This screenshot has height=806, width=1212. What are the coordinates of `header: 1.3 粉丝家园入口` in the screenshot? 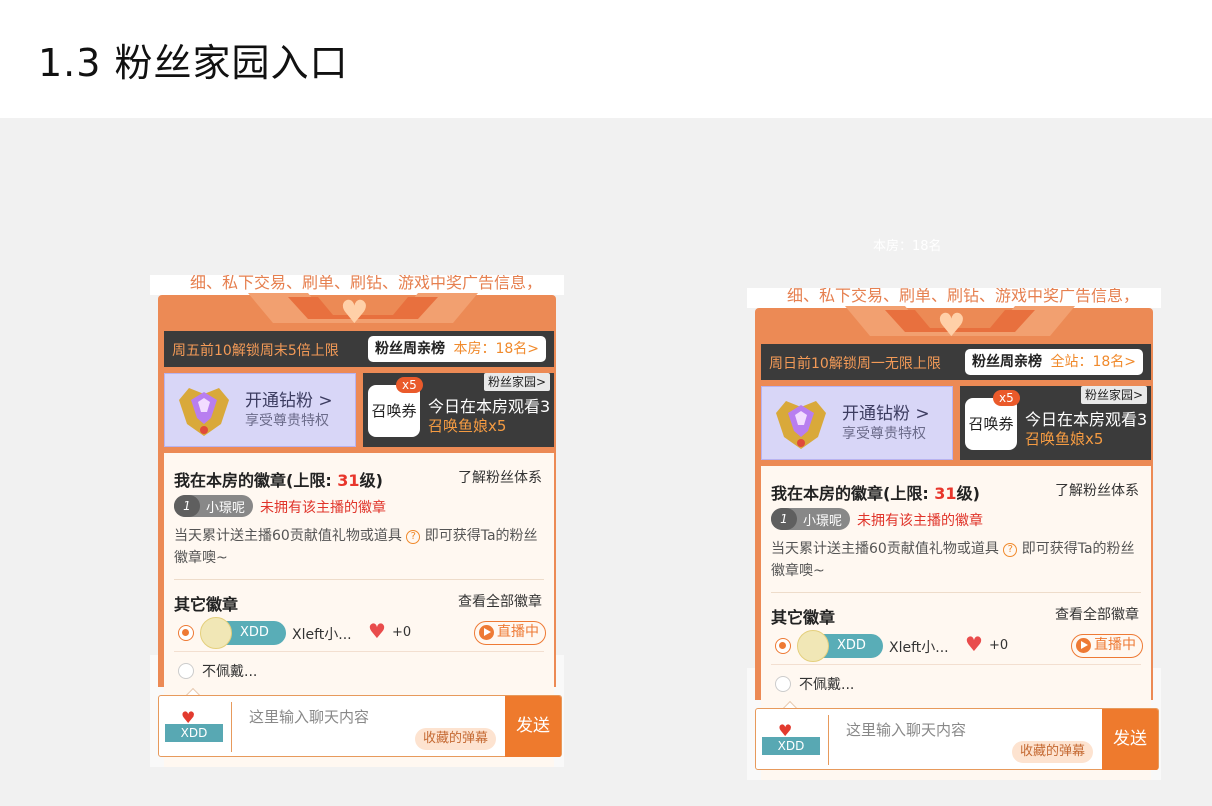 It's located at (606, 59).